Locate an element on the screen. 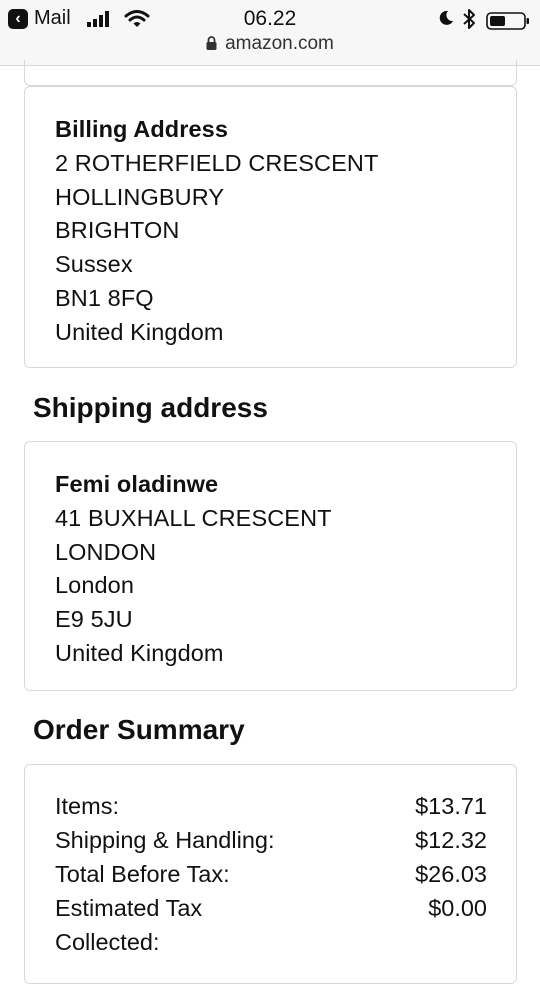  order-summary-heading: Order Summary is located at coordinates (139, 729).